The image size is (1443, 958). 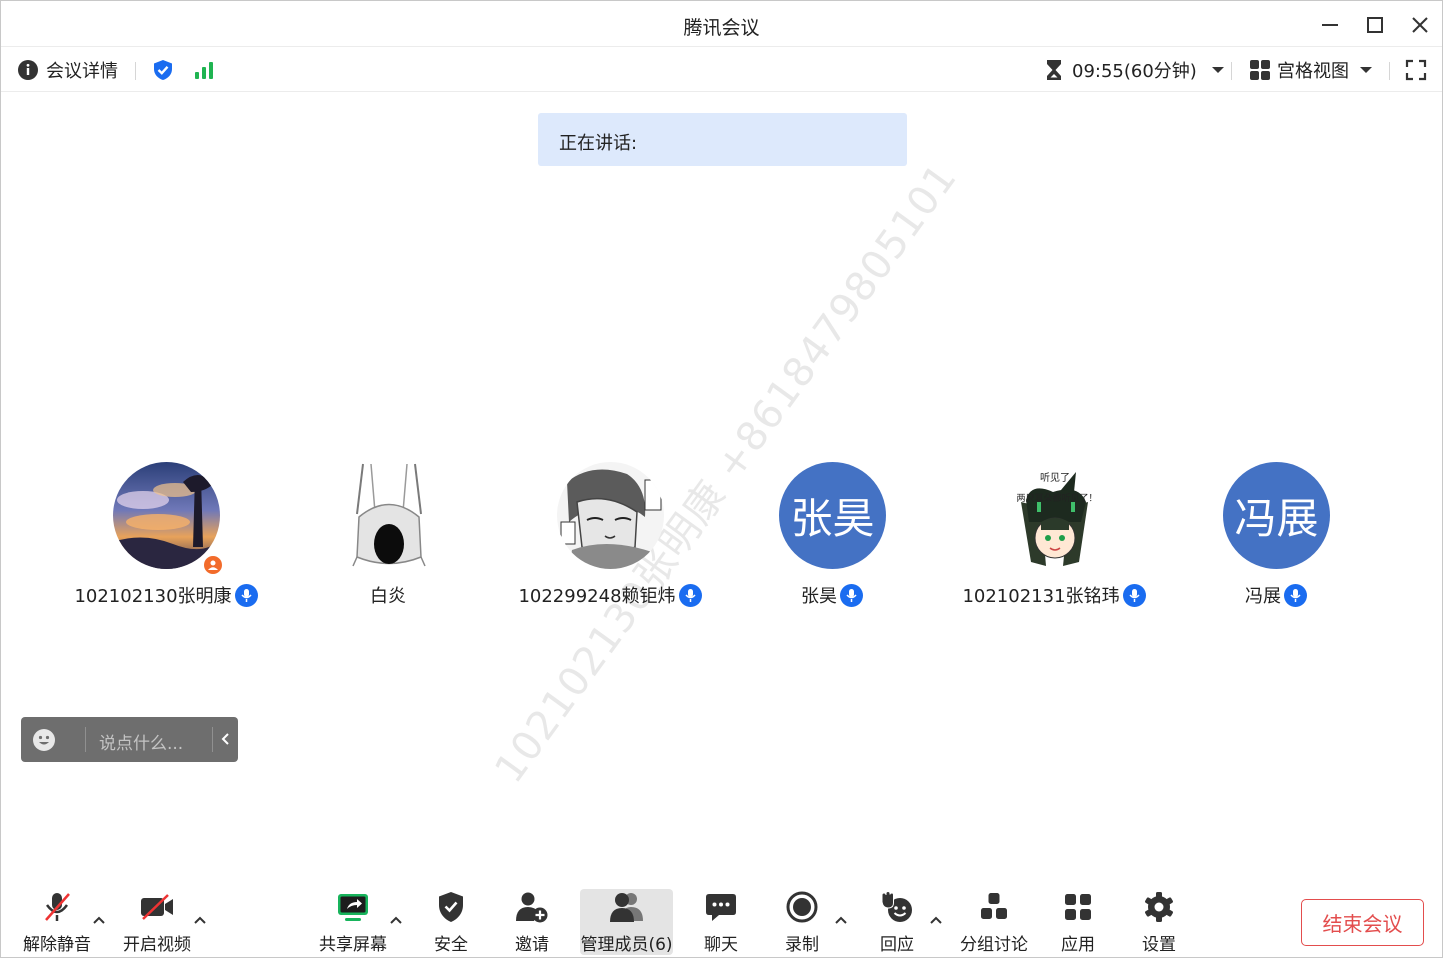 I want to click on reactions-button: 回应, so click(x=897, y=922).